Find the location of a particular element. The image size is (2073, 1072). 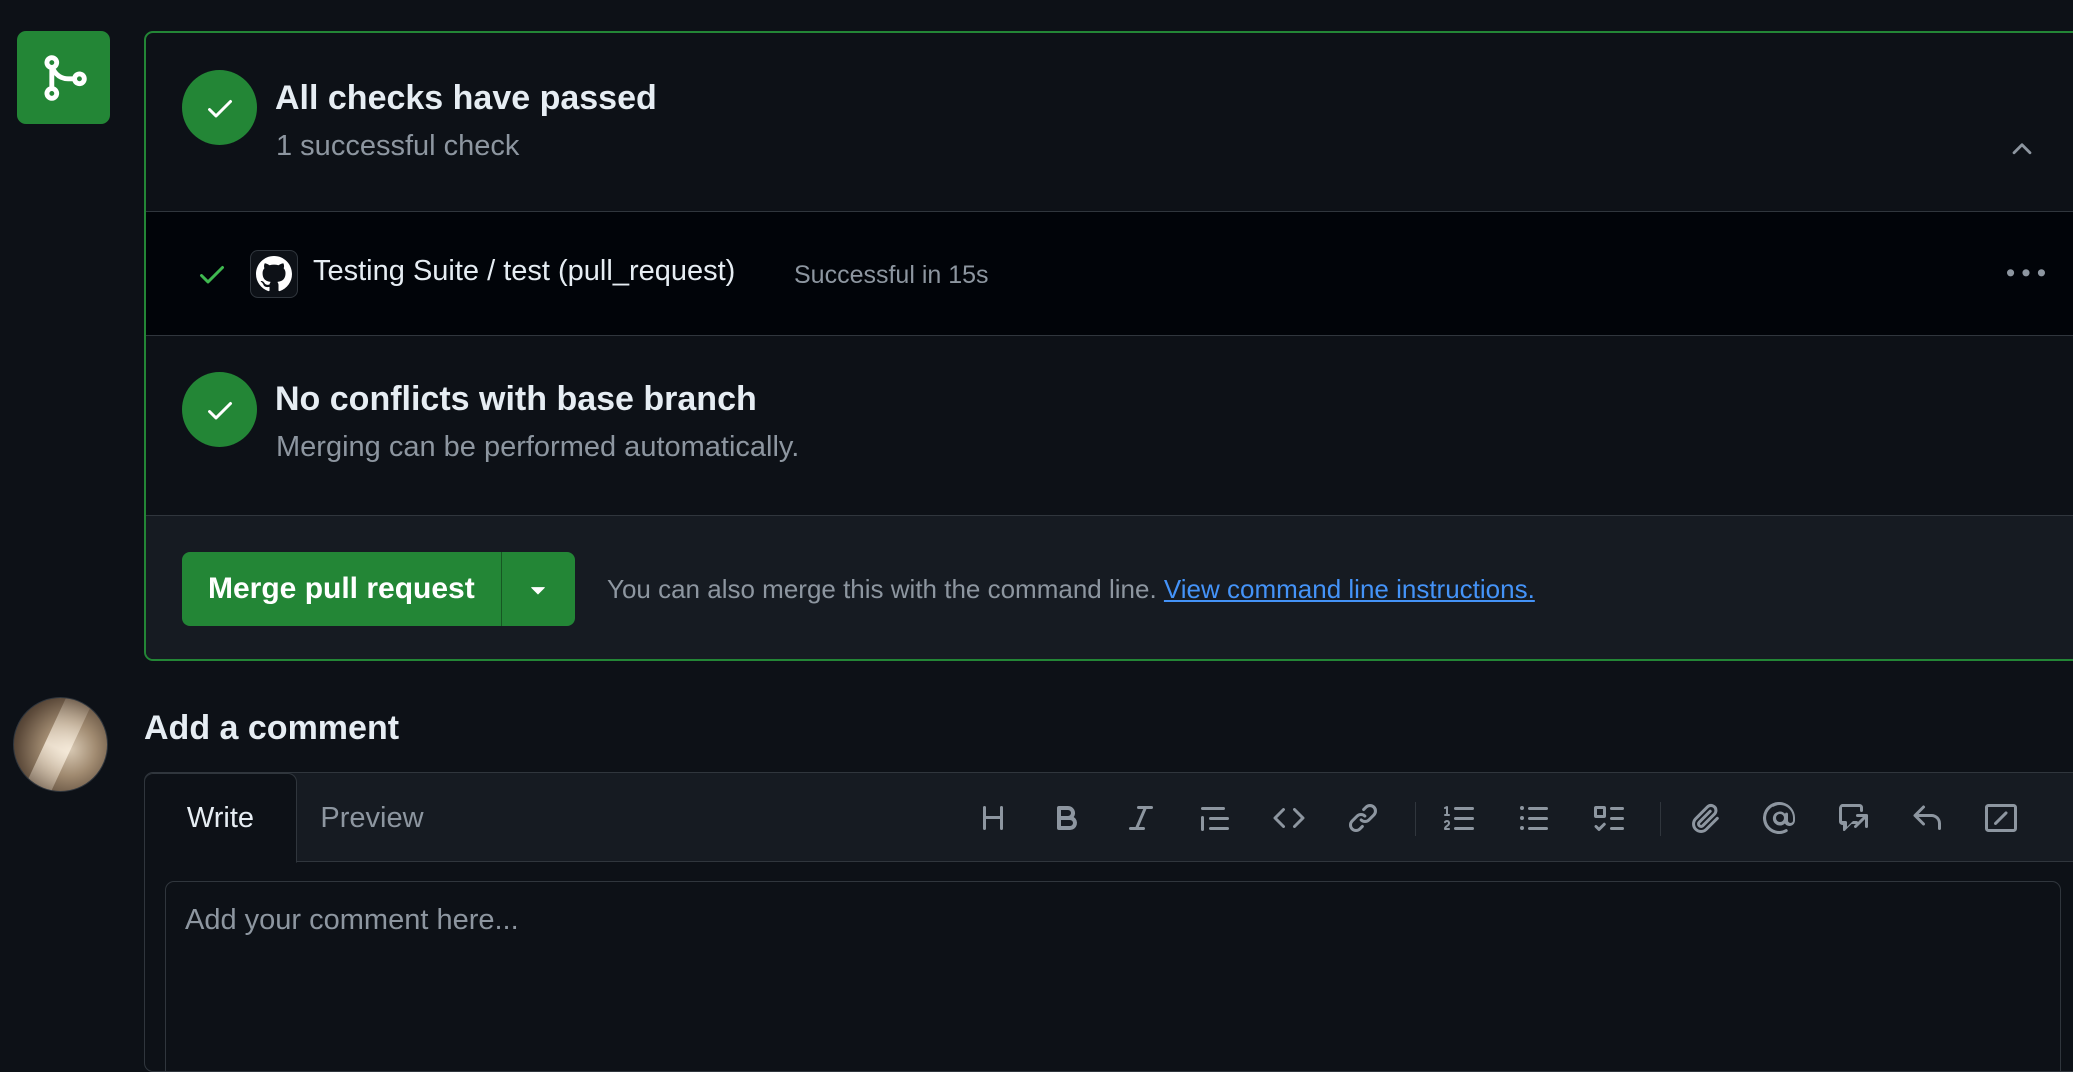

check-success-icon is located at coordinates (212, 275).